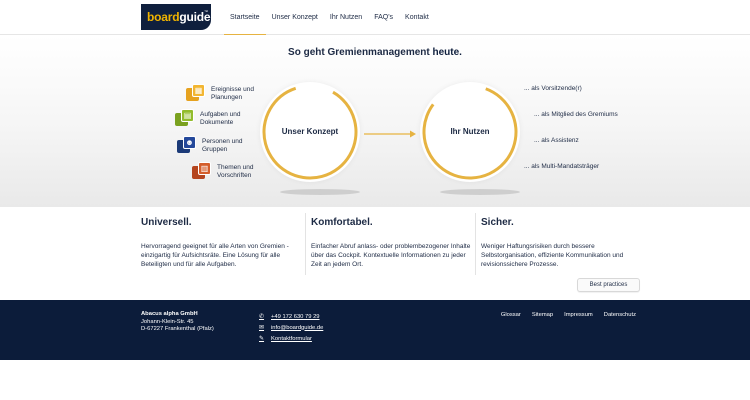  What do you see at coordinates (320, 192) in the screenshot?
I see `concept-shadow` at bounding box center [320, 192].